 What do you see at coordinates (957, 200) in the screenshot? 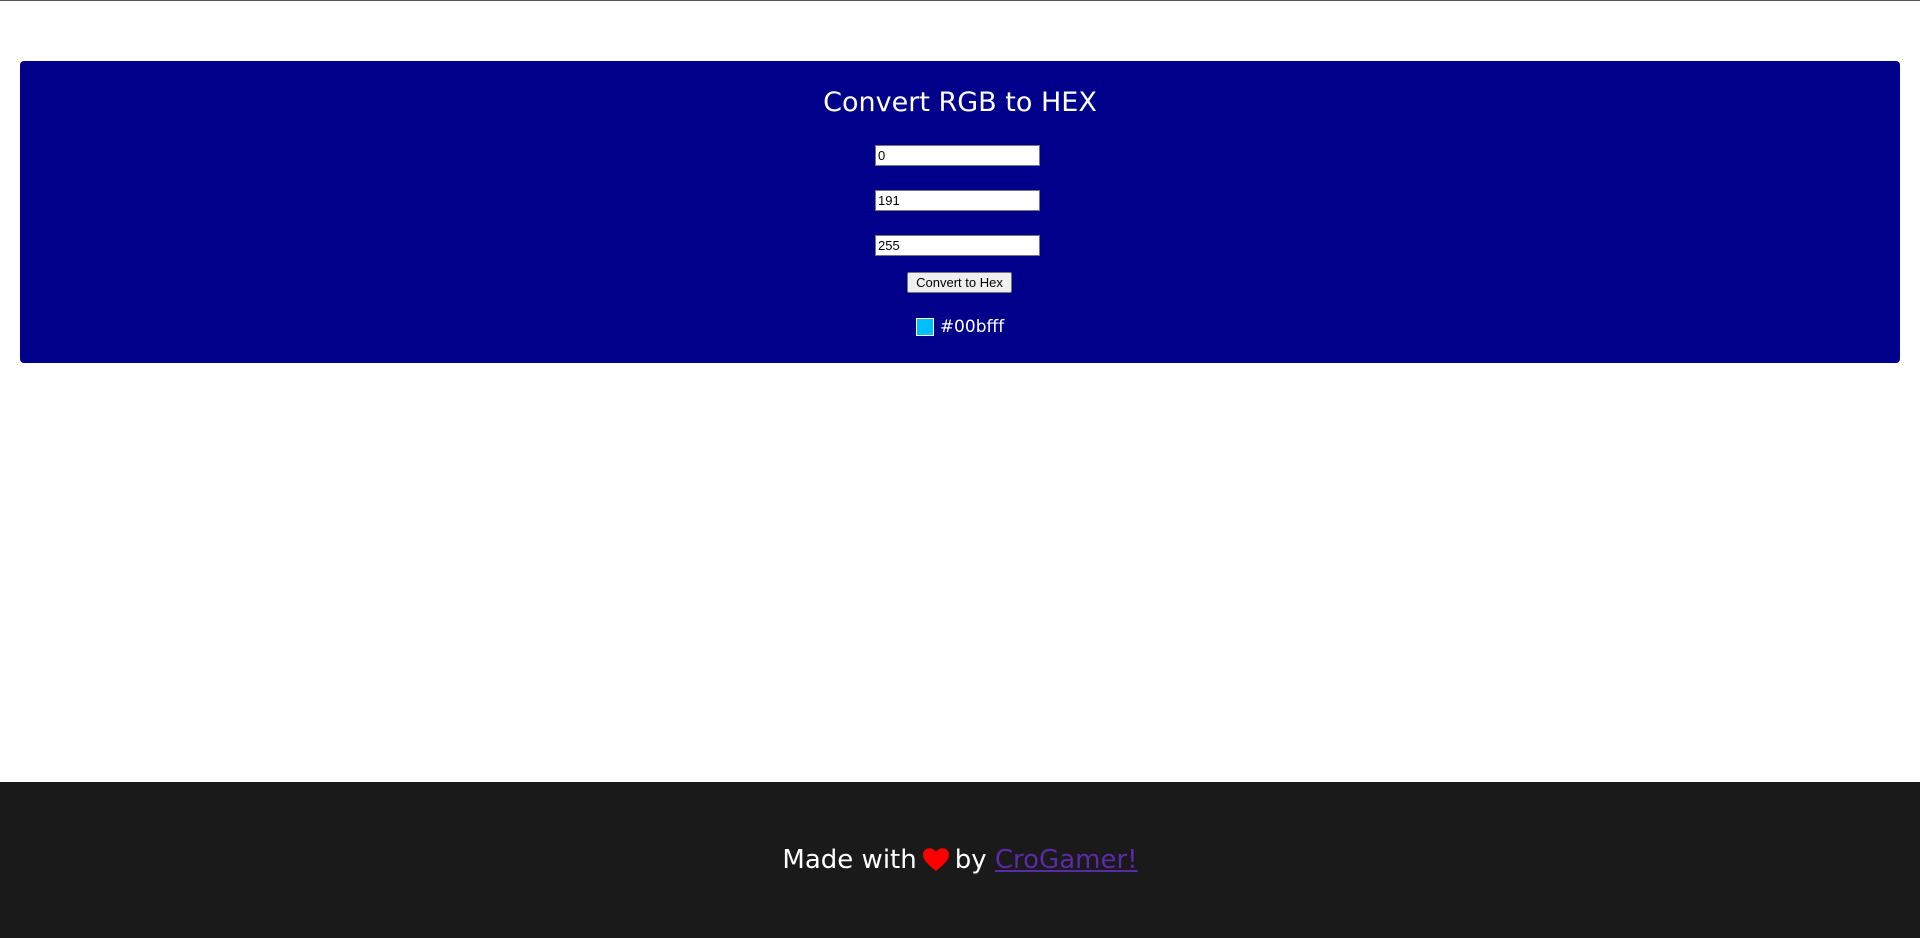
I see `green-input` at bounding box center [957, 200].